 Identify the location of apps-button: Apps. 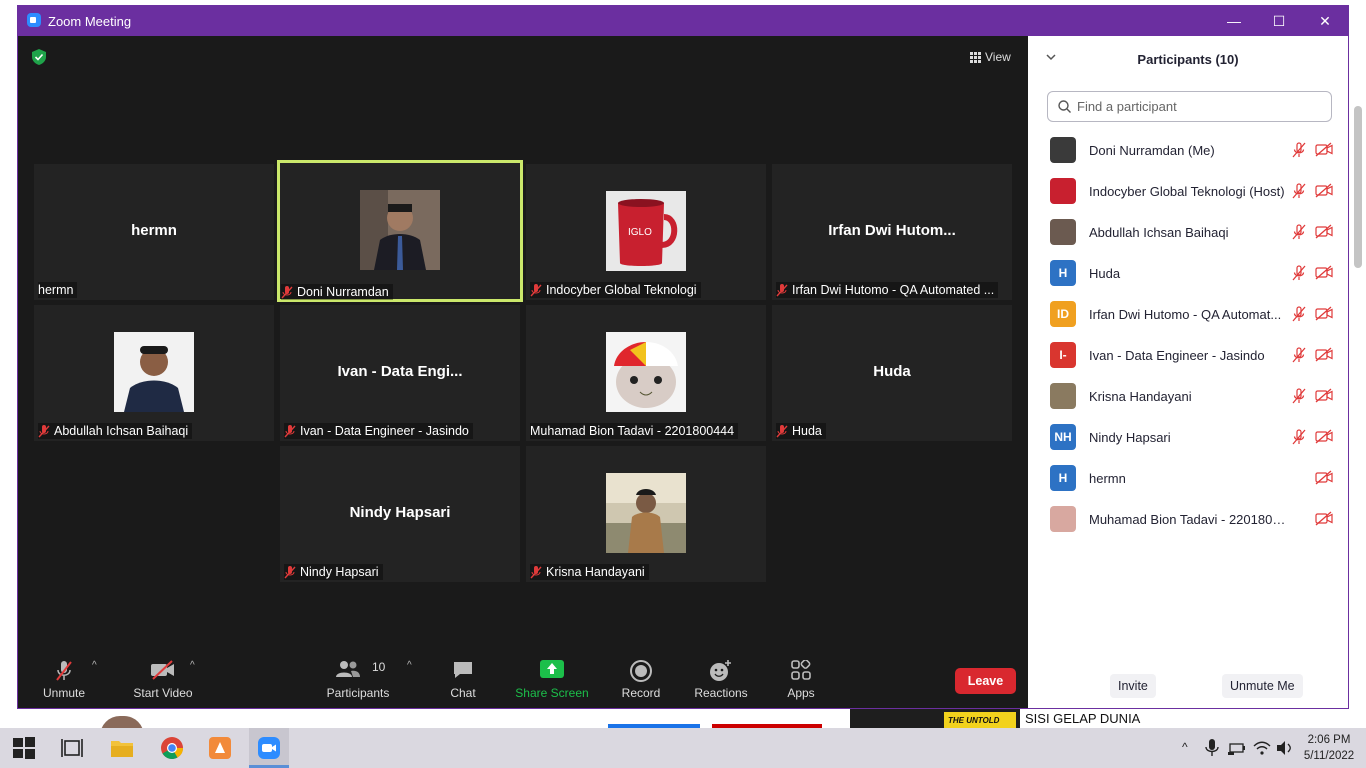
(801, 677).